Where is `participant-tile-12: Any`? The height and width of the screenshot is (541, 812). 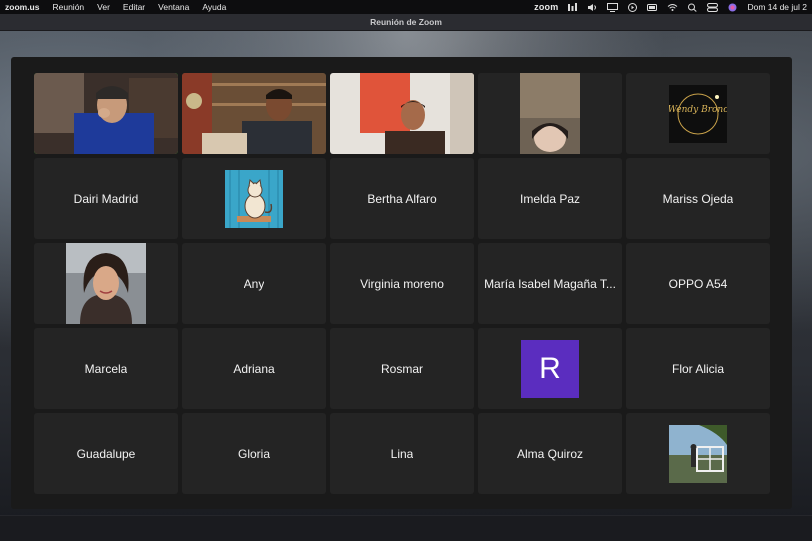
participant-tile-12: Any is located at coordinates (254, 283).